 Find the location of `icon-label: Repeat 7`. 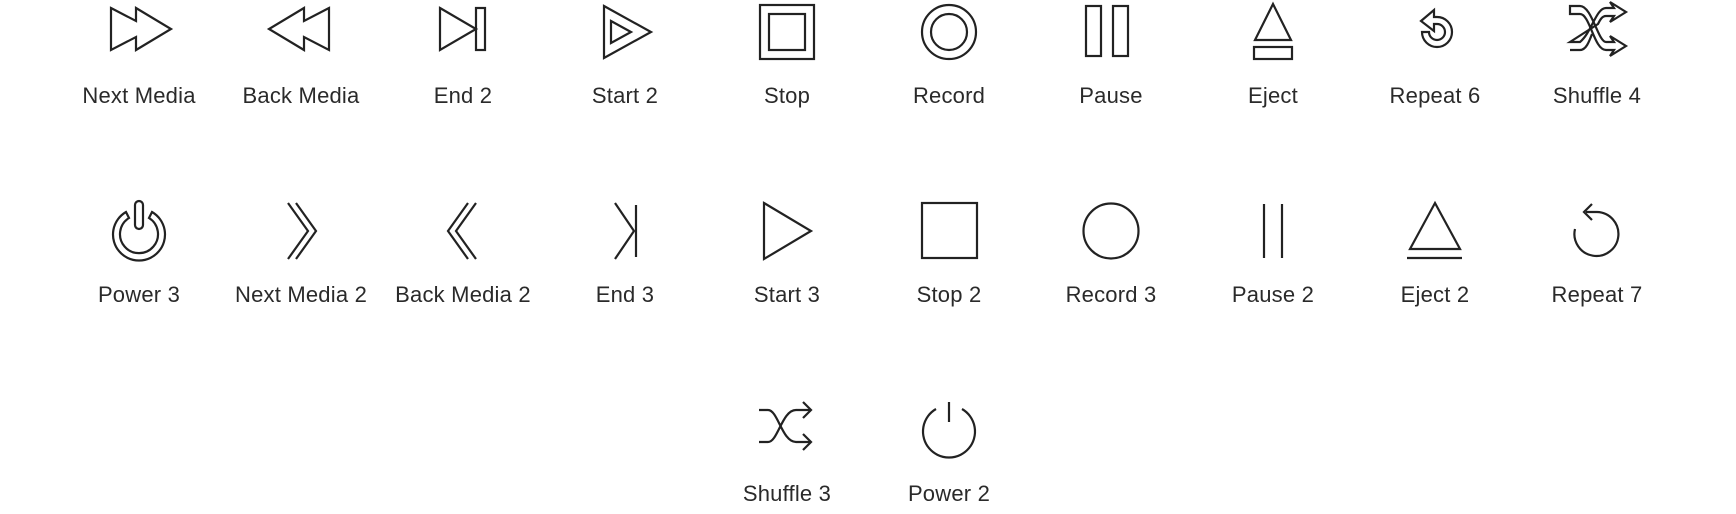

icon-label: Repeat 7 is located at coordinates (1597, 294).